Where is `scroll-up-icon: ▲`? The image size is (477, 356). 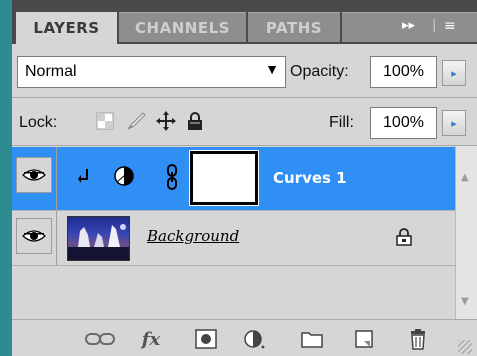 scroll-up-icon: ▲ is located at coordinates (465, 177).